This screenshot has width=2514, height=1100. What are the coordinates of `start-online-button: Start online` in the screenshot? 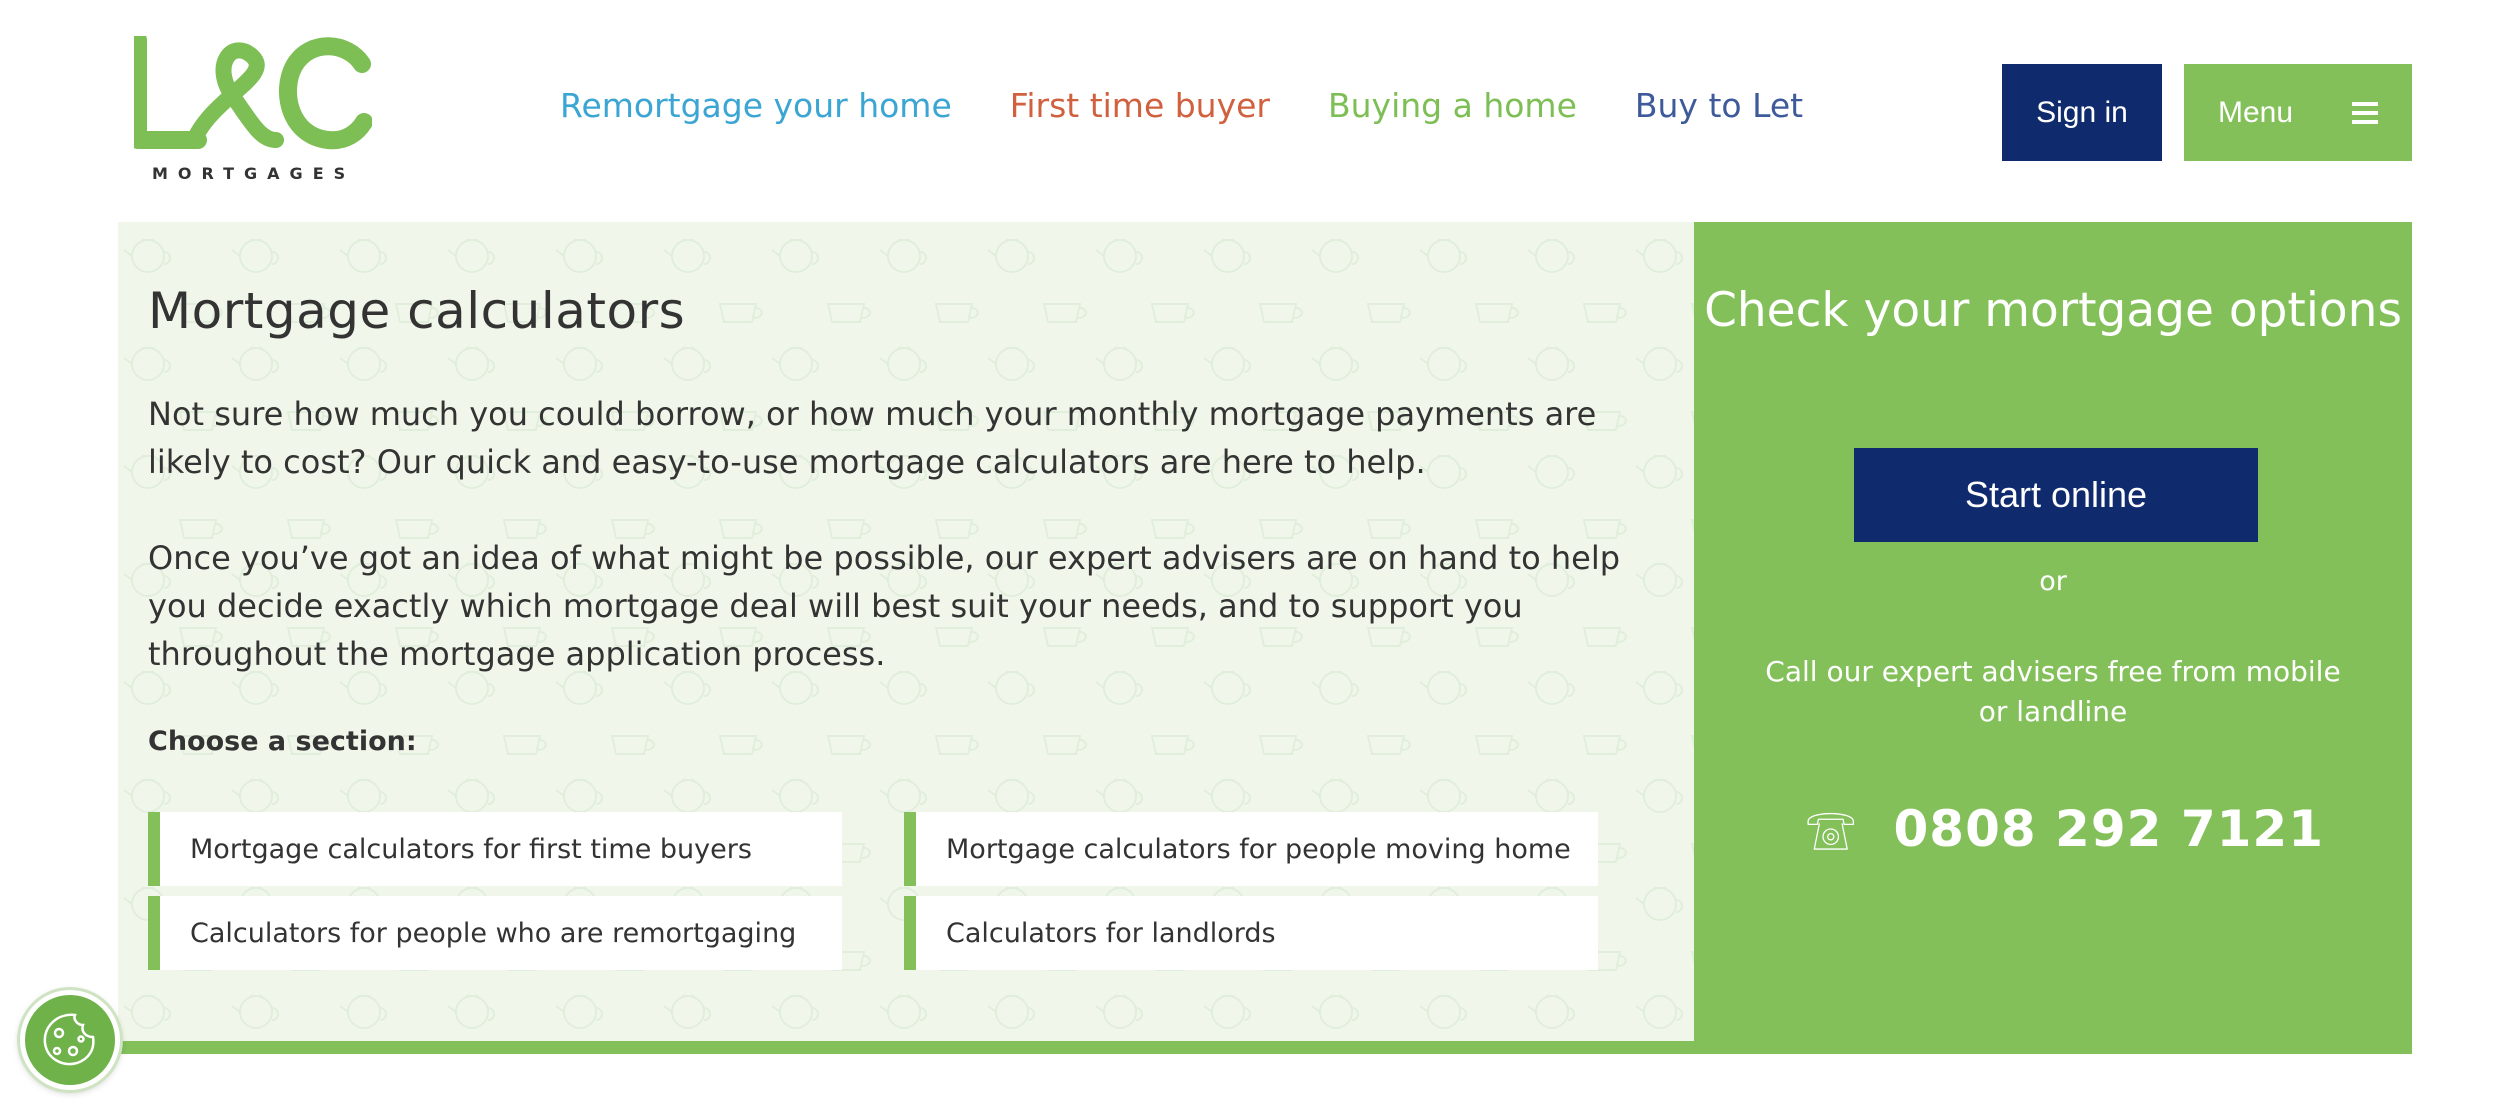 It's located at (2056, 495).